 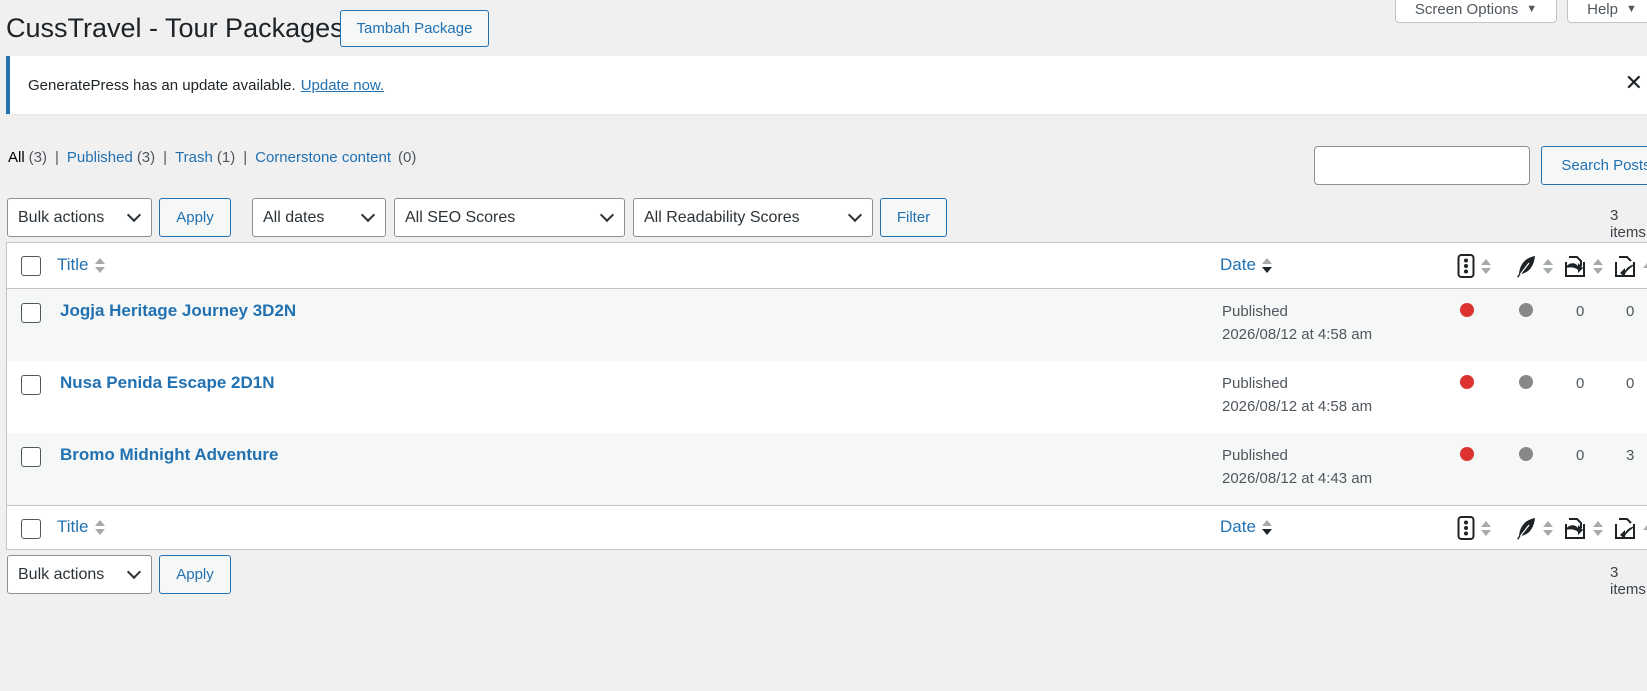 I want to click on title-column-header: Title, so click(x=81, y=265).